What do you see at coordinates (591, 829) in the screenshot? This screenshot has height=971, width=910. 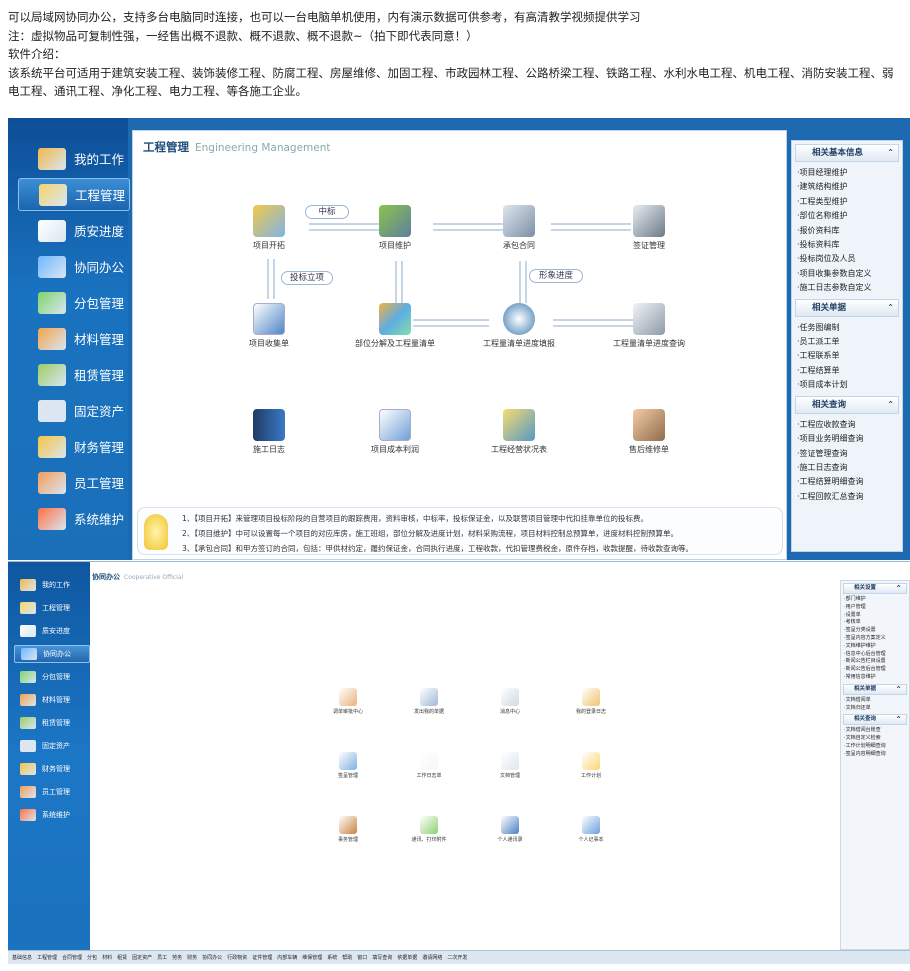 I see `office-item: 个人记事本` at bounding box center [591, 829].